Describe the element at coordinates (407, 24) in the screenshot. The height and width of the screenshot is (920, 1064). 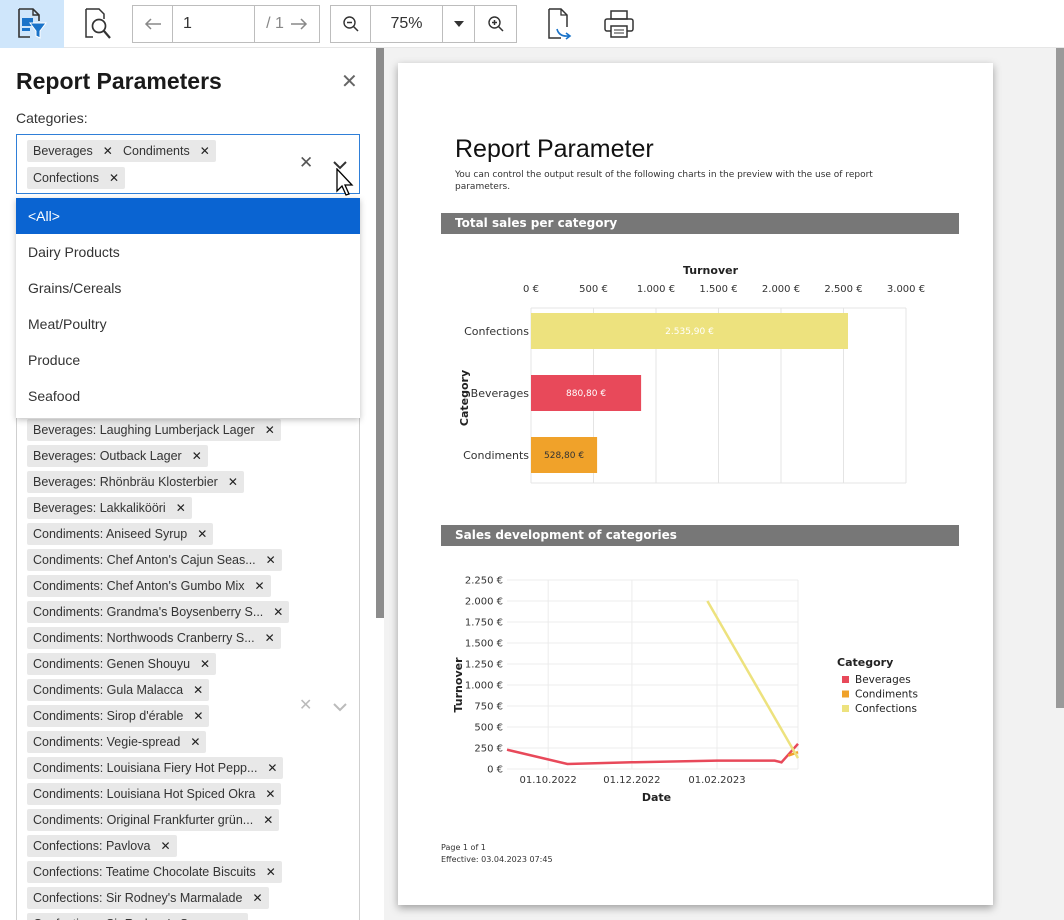
I see `zoom-level: 75%` at that location.